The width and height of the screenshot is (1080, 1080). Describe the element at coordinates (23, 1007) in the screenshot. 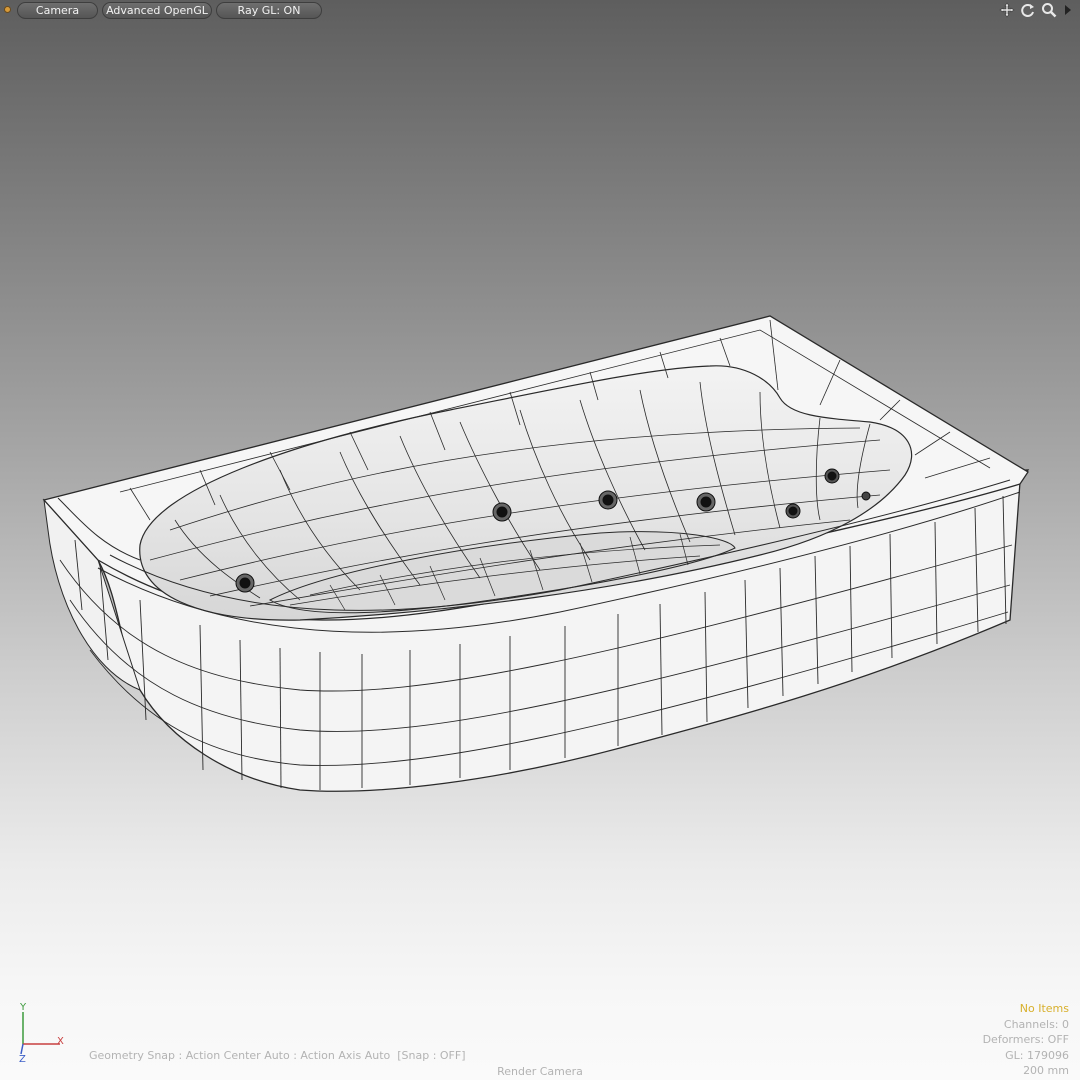

I see `axis-y-label: Y` at that location.